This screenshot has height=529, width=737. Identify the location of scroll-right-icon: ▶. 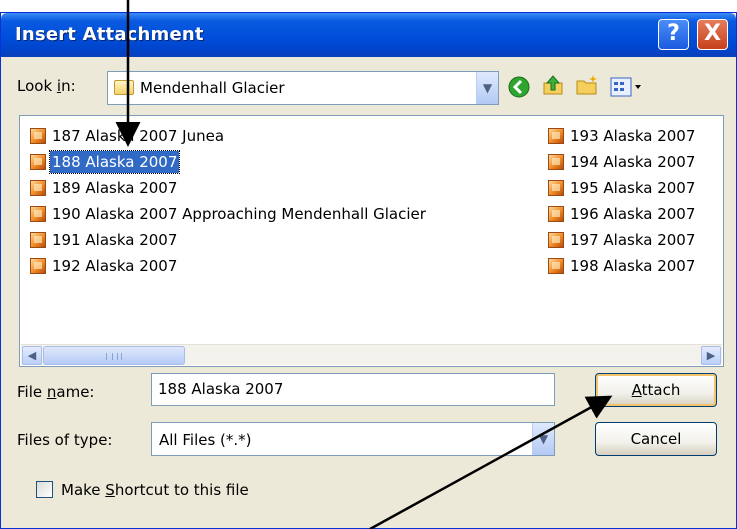
(711, 355).